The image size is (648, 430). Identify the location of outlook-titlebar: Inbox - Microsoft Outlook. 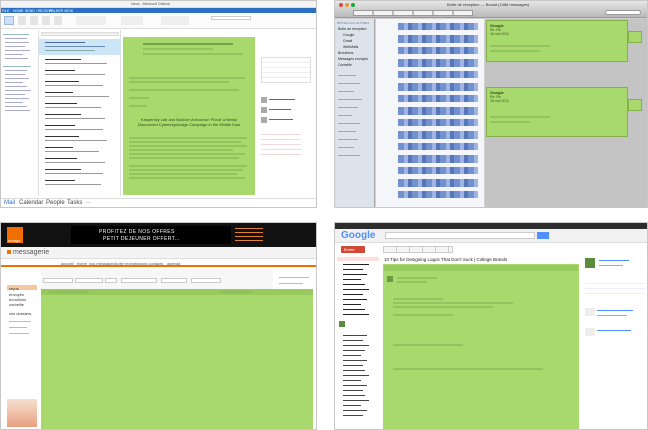
(158, 4).